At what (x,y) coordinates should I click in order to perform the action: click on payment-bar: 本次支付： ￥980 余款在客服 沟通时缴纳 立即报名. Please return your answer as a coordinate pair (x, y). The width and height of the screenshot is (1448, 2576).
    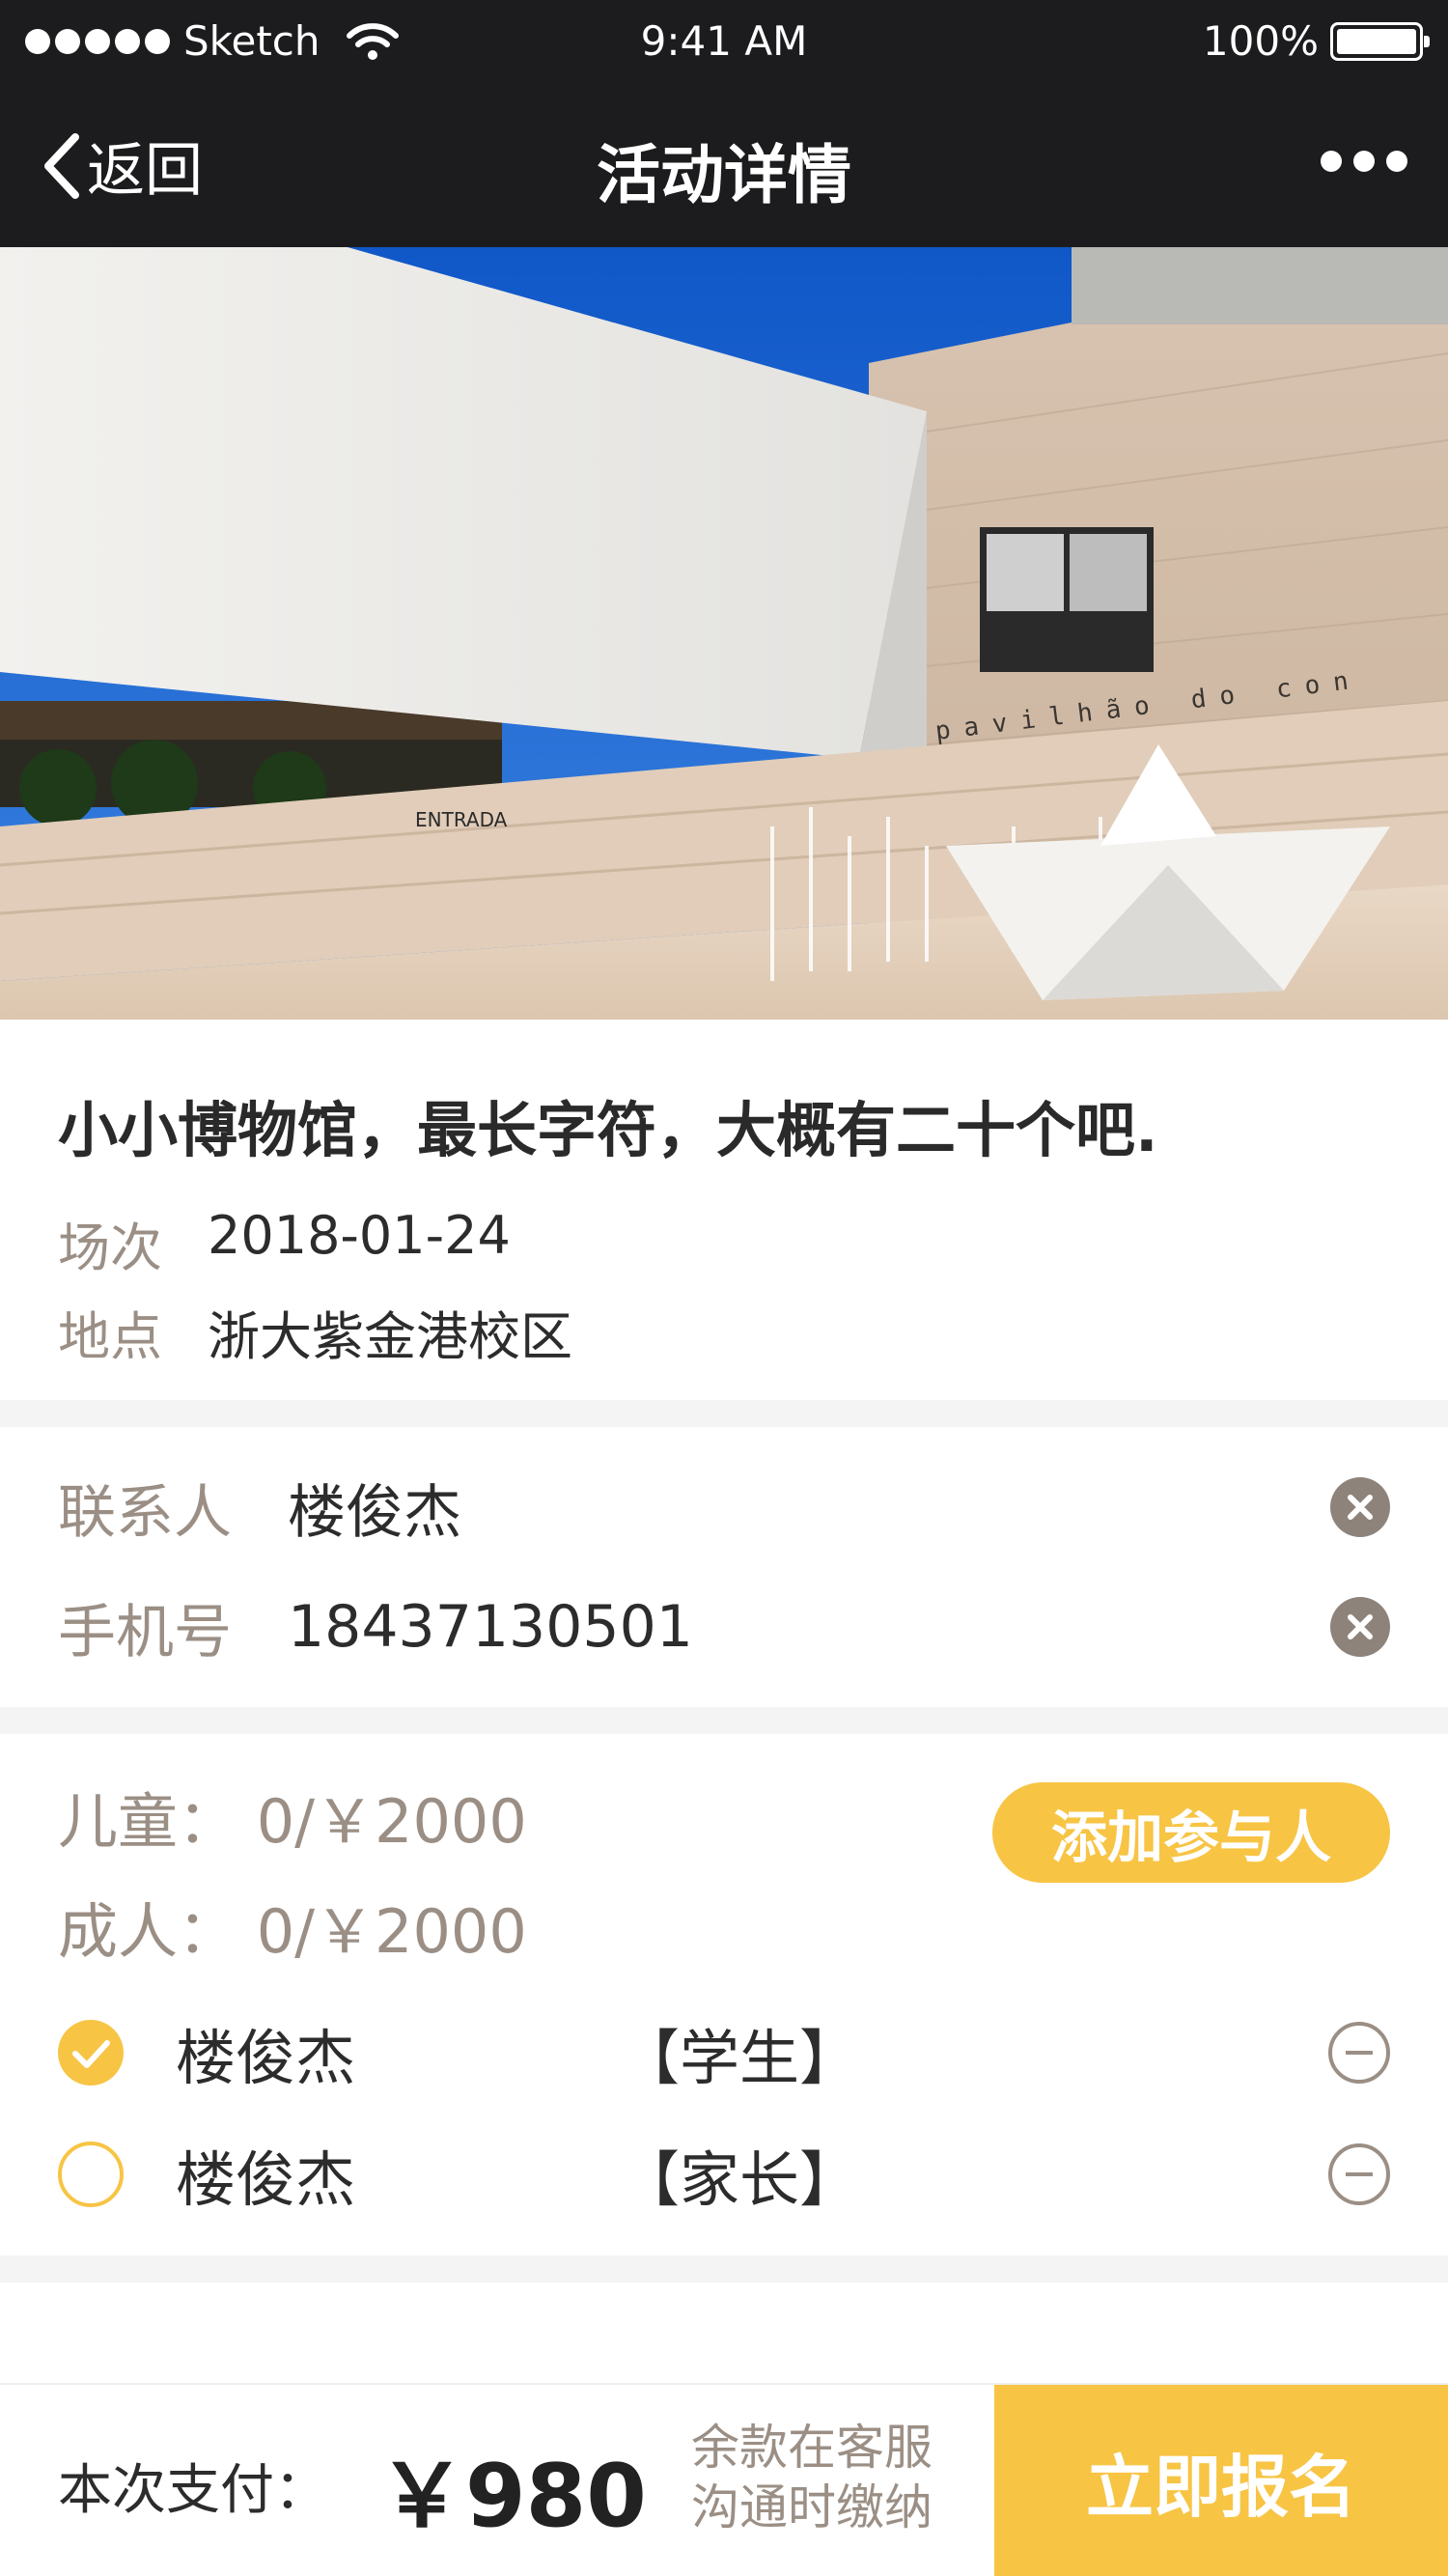
    Looking at the image, I should click on (724, 2480).